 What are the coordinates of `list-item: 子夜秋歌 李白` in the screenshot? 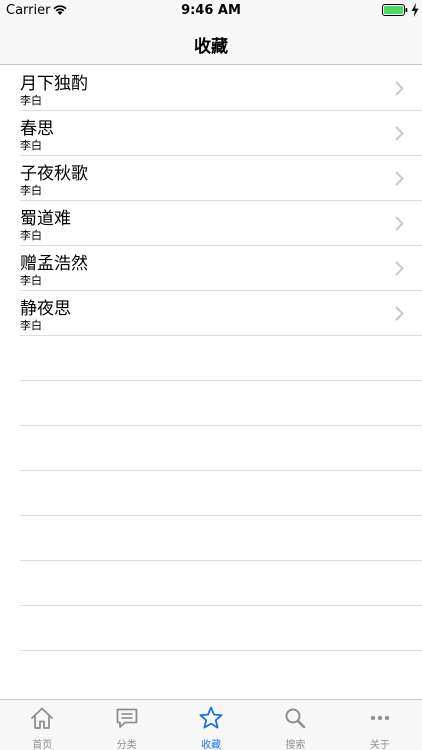 It's located at (211, 178).